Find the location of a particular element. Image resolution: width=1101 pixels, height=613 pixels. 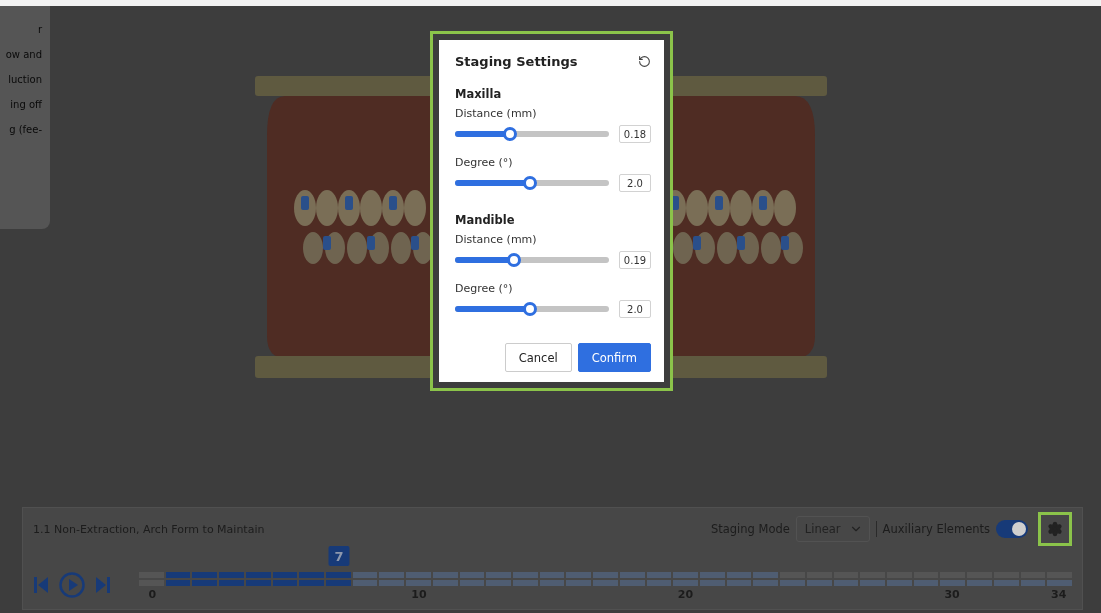

side-panel-text: luction is located at coordinates (25, 79).